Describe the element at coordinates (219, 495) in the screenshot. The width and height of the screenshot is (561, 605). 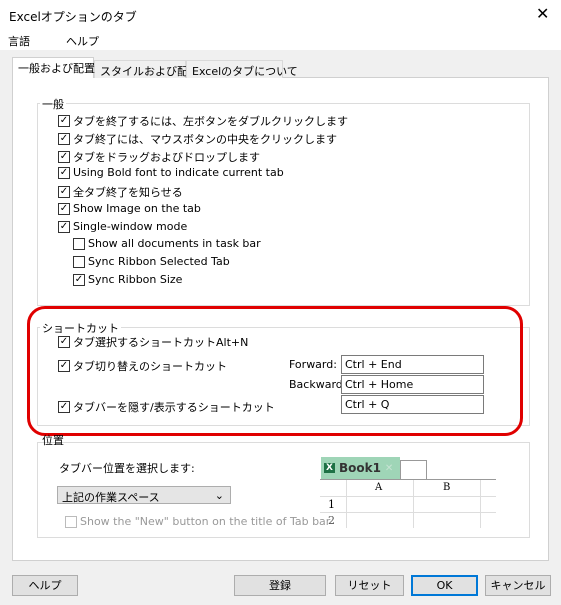
I see `chevron-down-icon: ⌄` at that location.